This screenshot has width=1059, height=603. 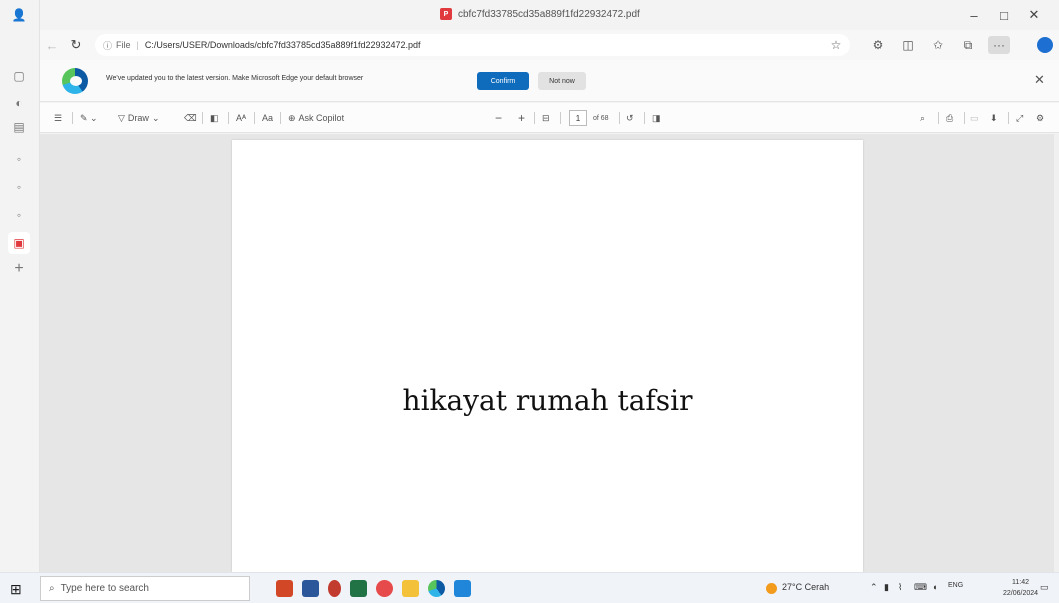 What do you see at coordinates (89, 118) in the screenshot?
I see `highlight-icon: ✎ ⌄` at bounding box center [89, 118].